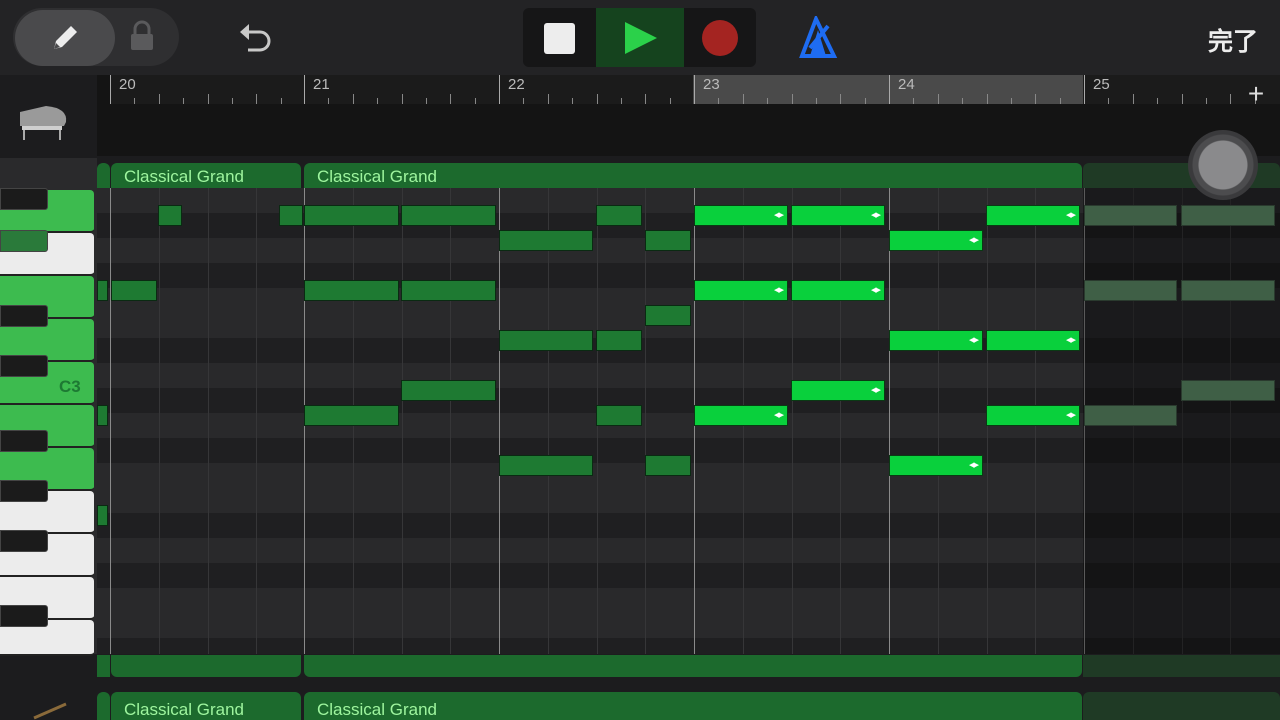 The width and height of the screenshot is (1280, 720). What do you see at coordinates (65, 38) in the screenshot?
I see `pencil-button` at bounding box center [65, 38].